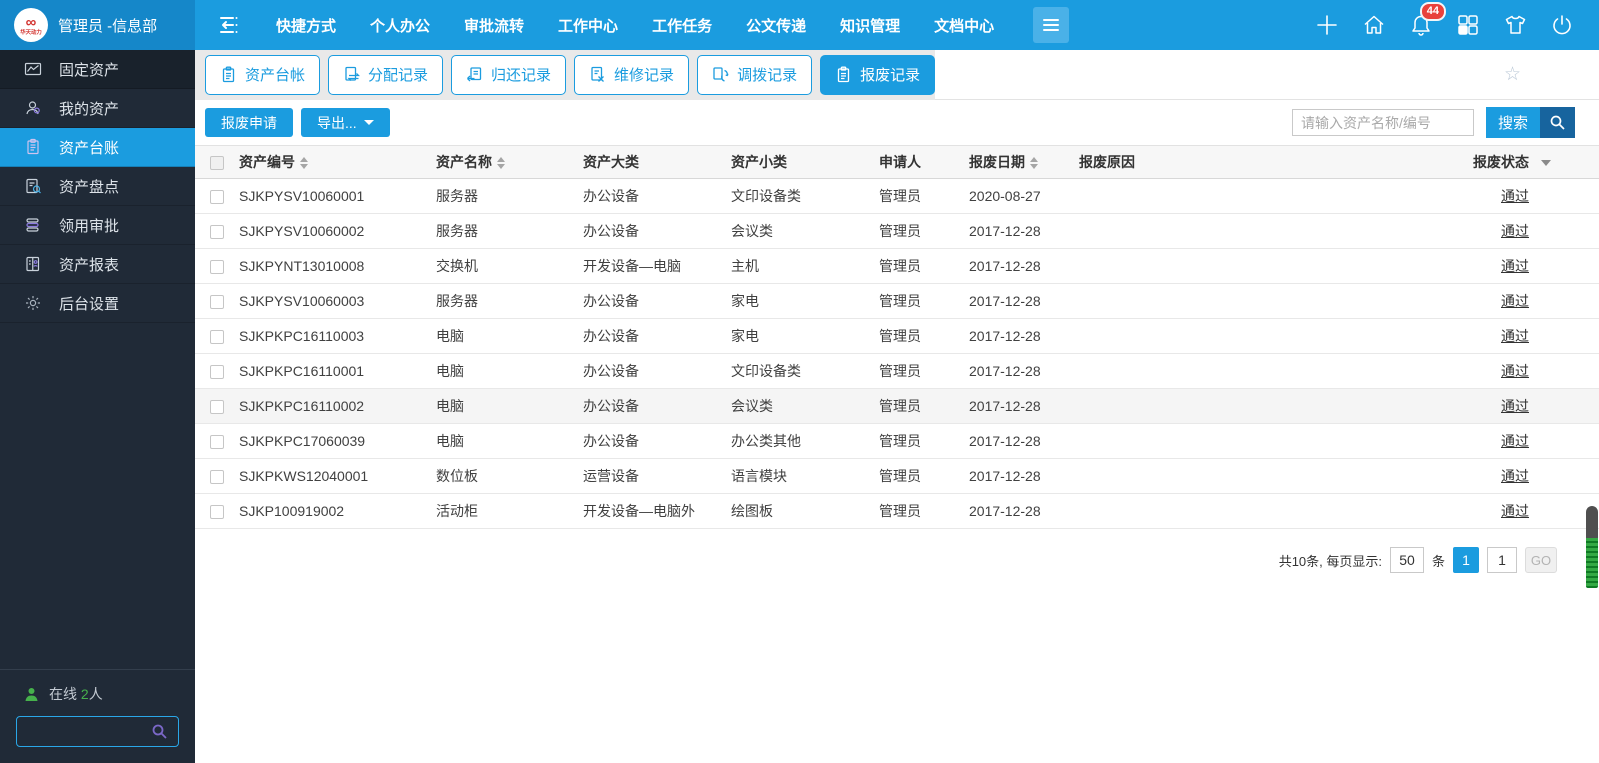  What do you see at coordinates (776, 25) in the screenshot?
I see `nav-item: 公文传递` at bounding box center [776, 25].